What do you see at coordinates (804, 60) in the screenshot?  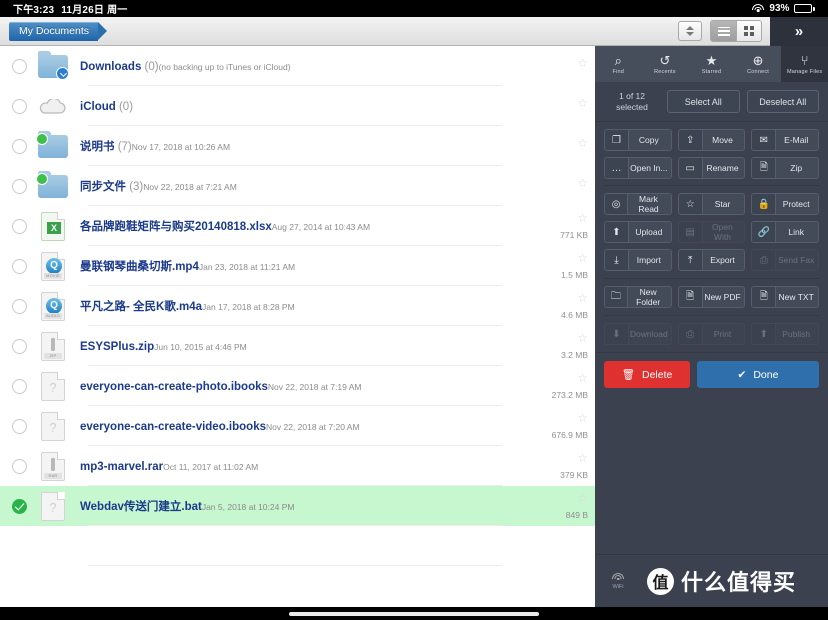 I see `tools-icon: ⑂` at bounding box center [804, 60].